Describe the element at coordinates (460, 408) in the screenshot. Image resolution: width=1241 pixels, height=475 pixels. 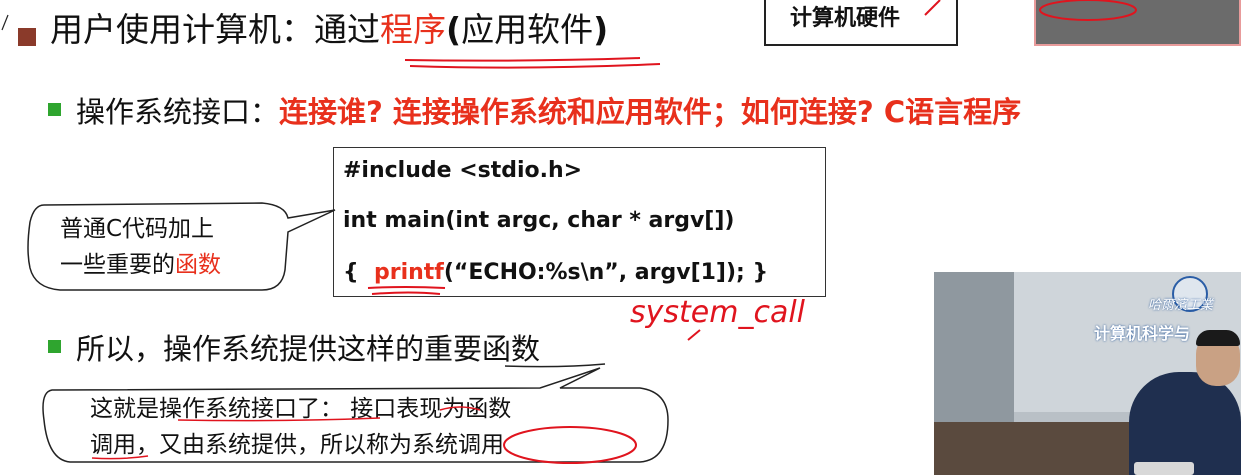
I see `mark-interface` at that location.